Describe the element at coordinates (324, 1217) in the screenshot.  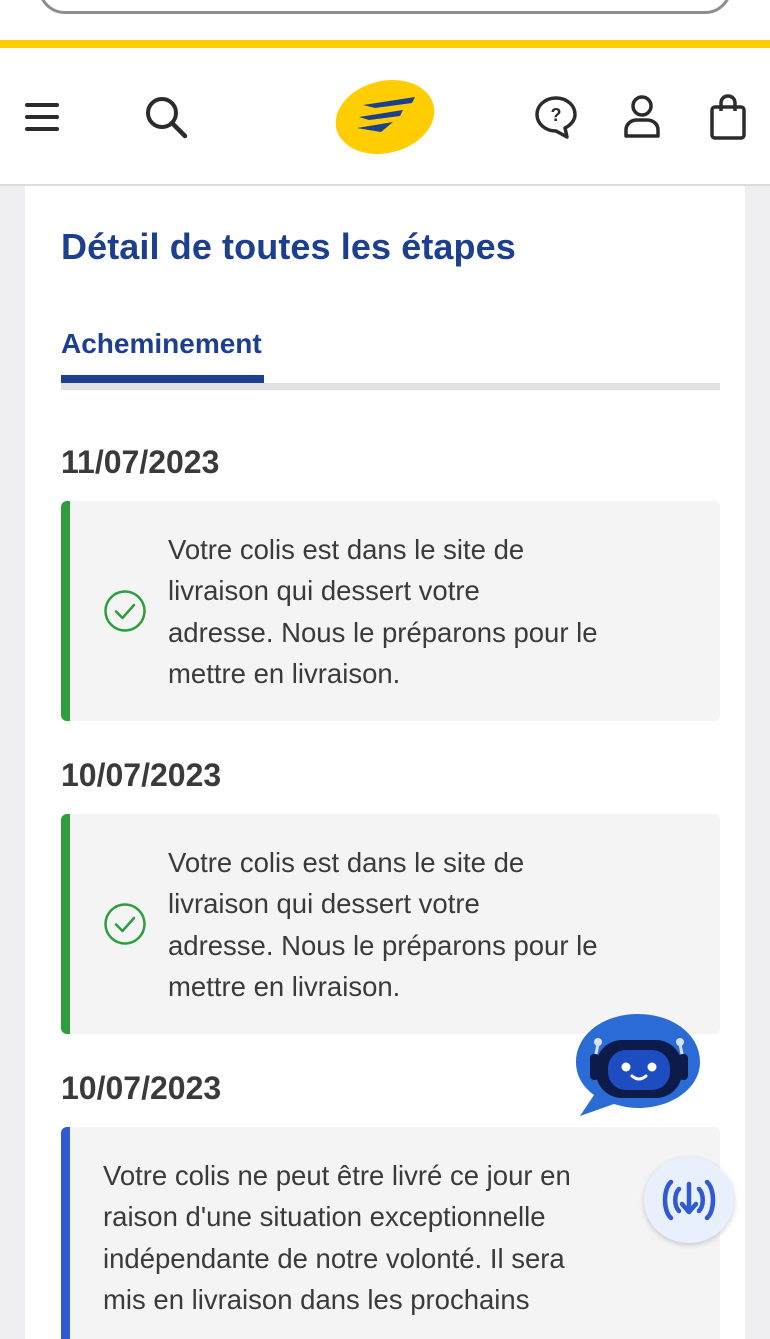
I see `event-line: raison d'une situation exceptionnelle` at that location.